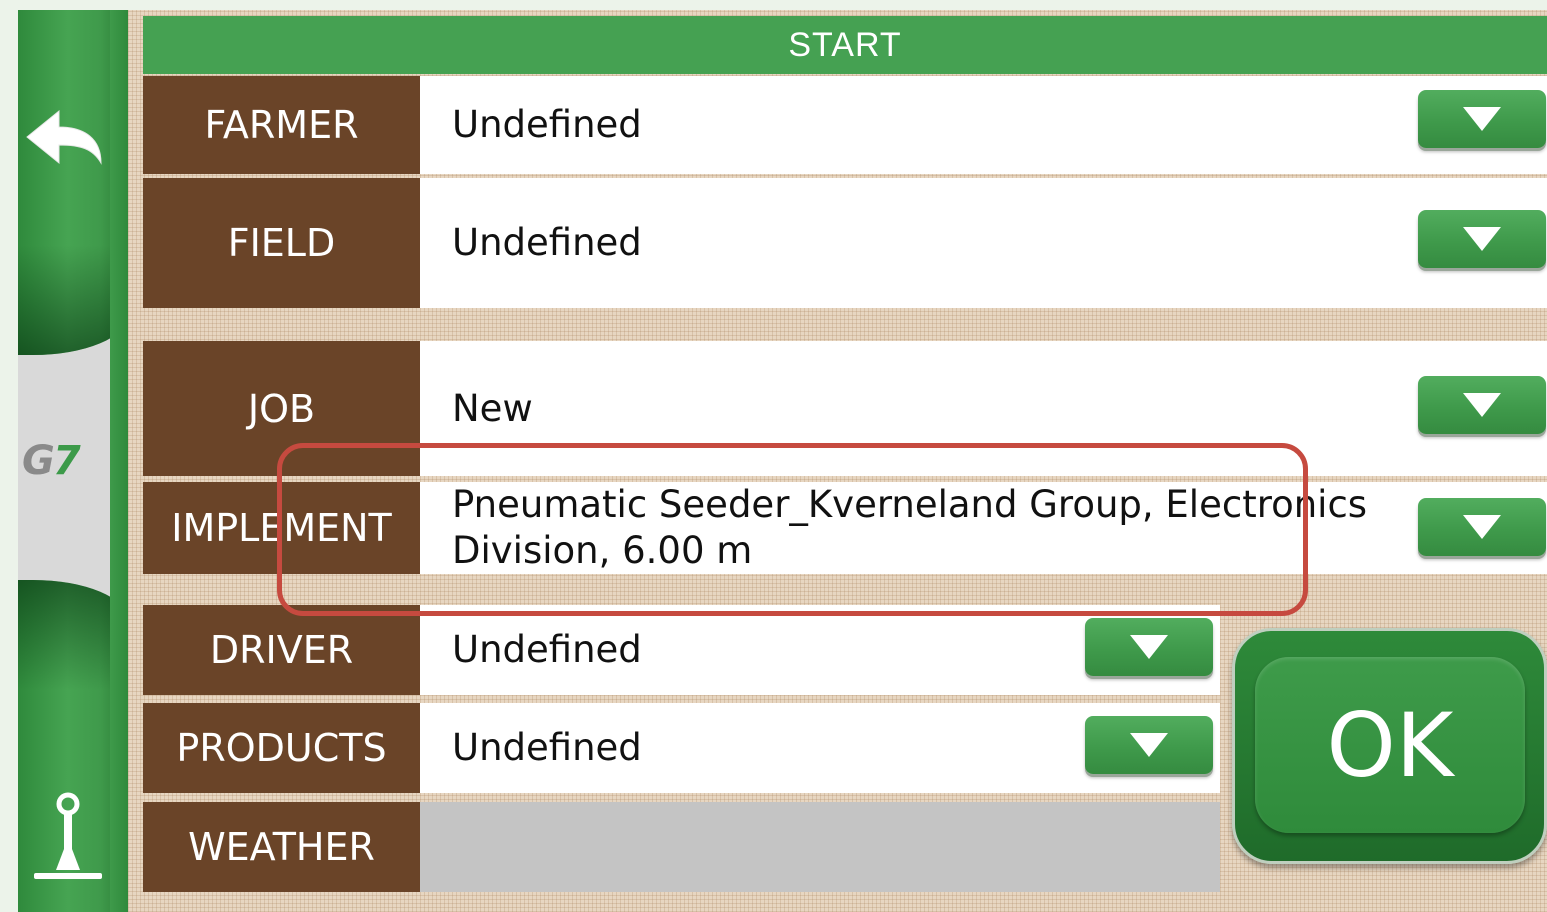  Describe the element at coordinates (602, 550) in the screenshot. I see `implement-value-line2: Division, 6.00 m` at that location.